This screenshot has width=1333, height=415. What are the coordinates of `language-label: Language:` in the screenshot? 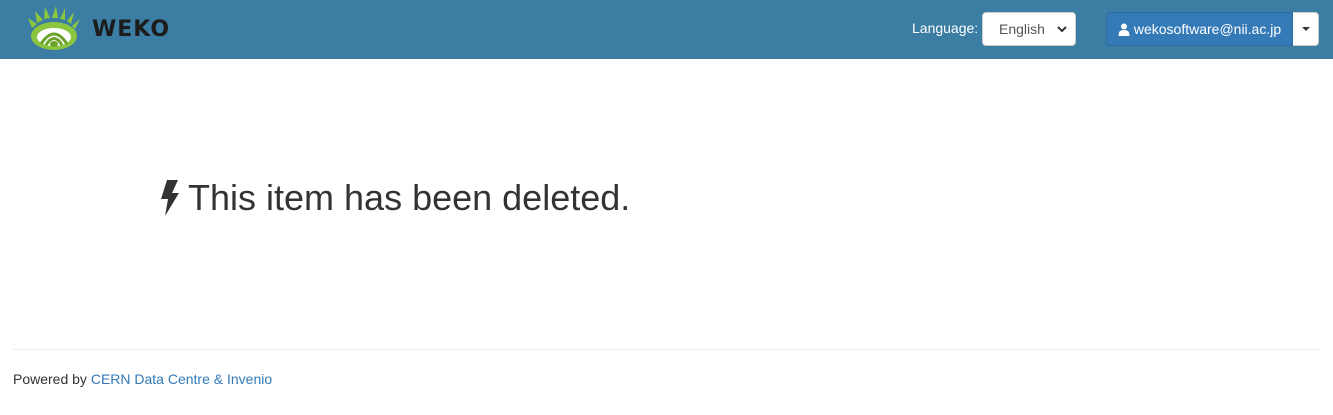 It's located at (945, 28).